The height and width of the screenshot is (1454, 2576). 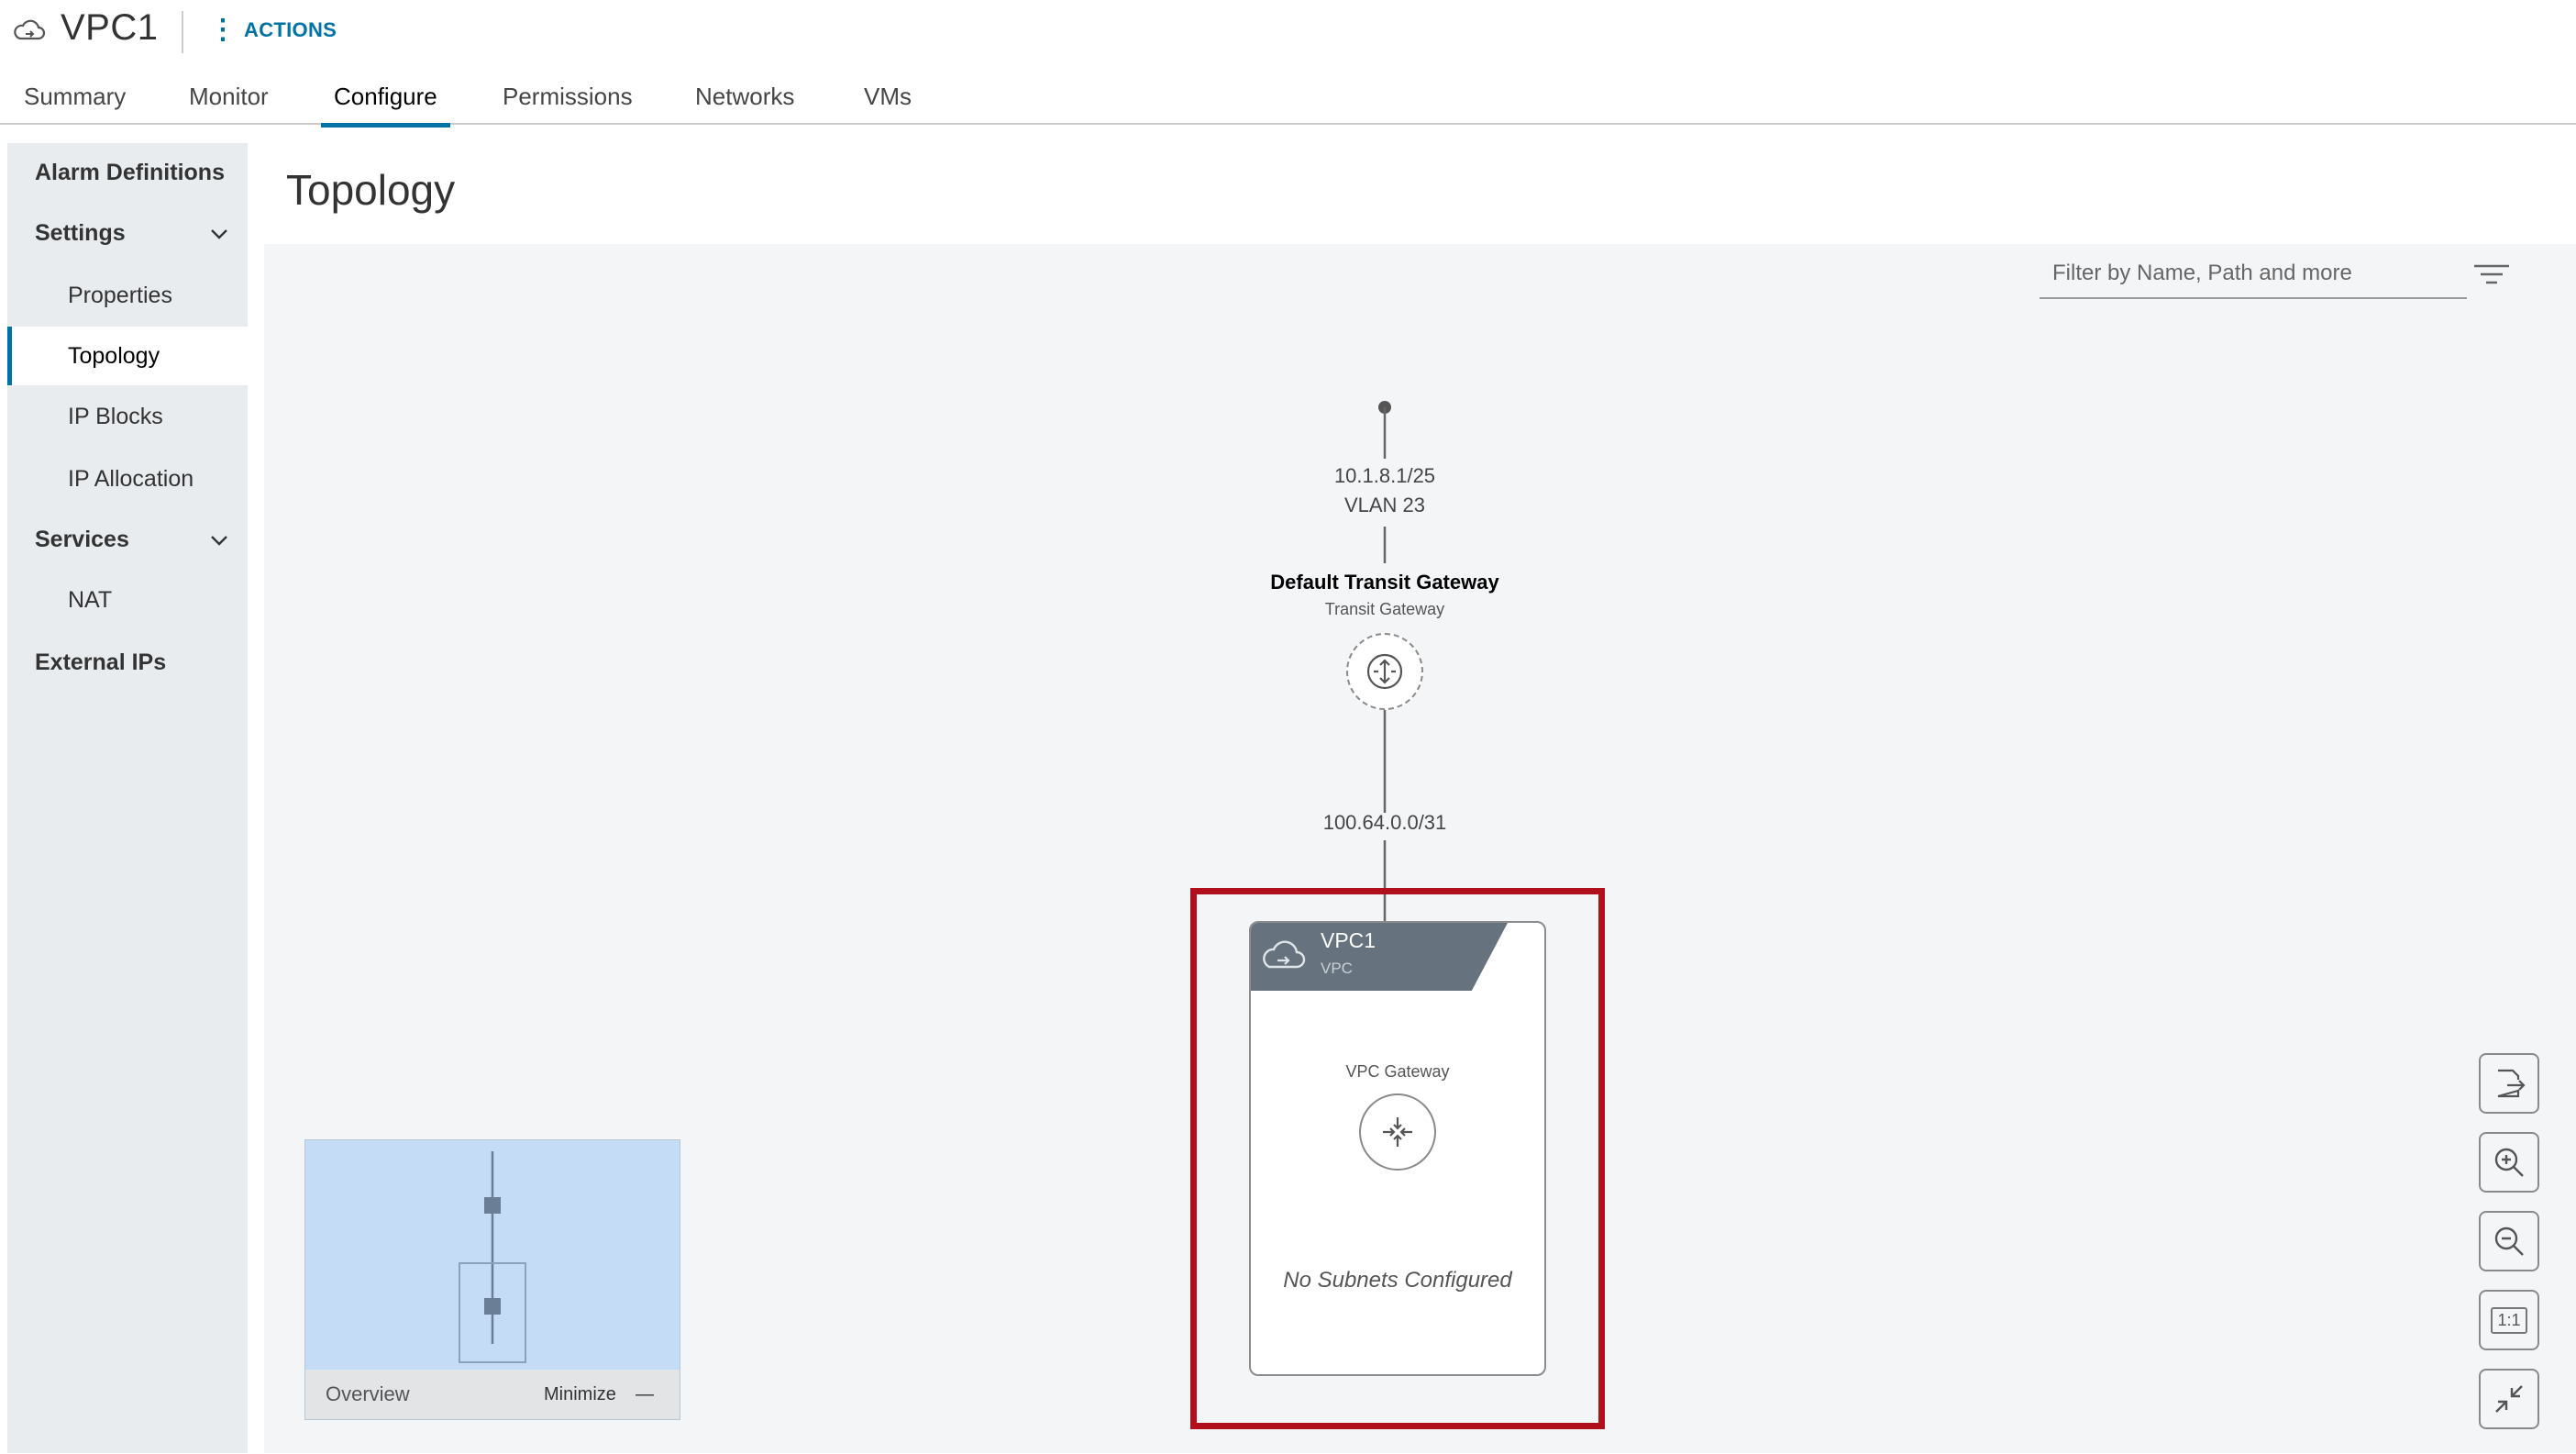 I want to click on filter-field, so click(x=2253, y=275).